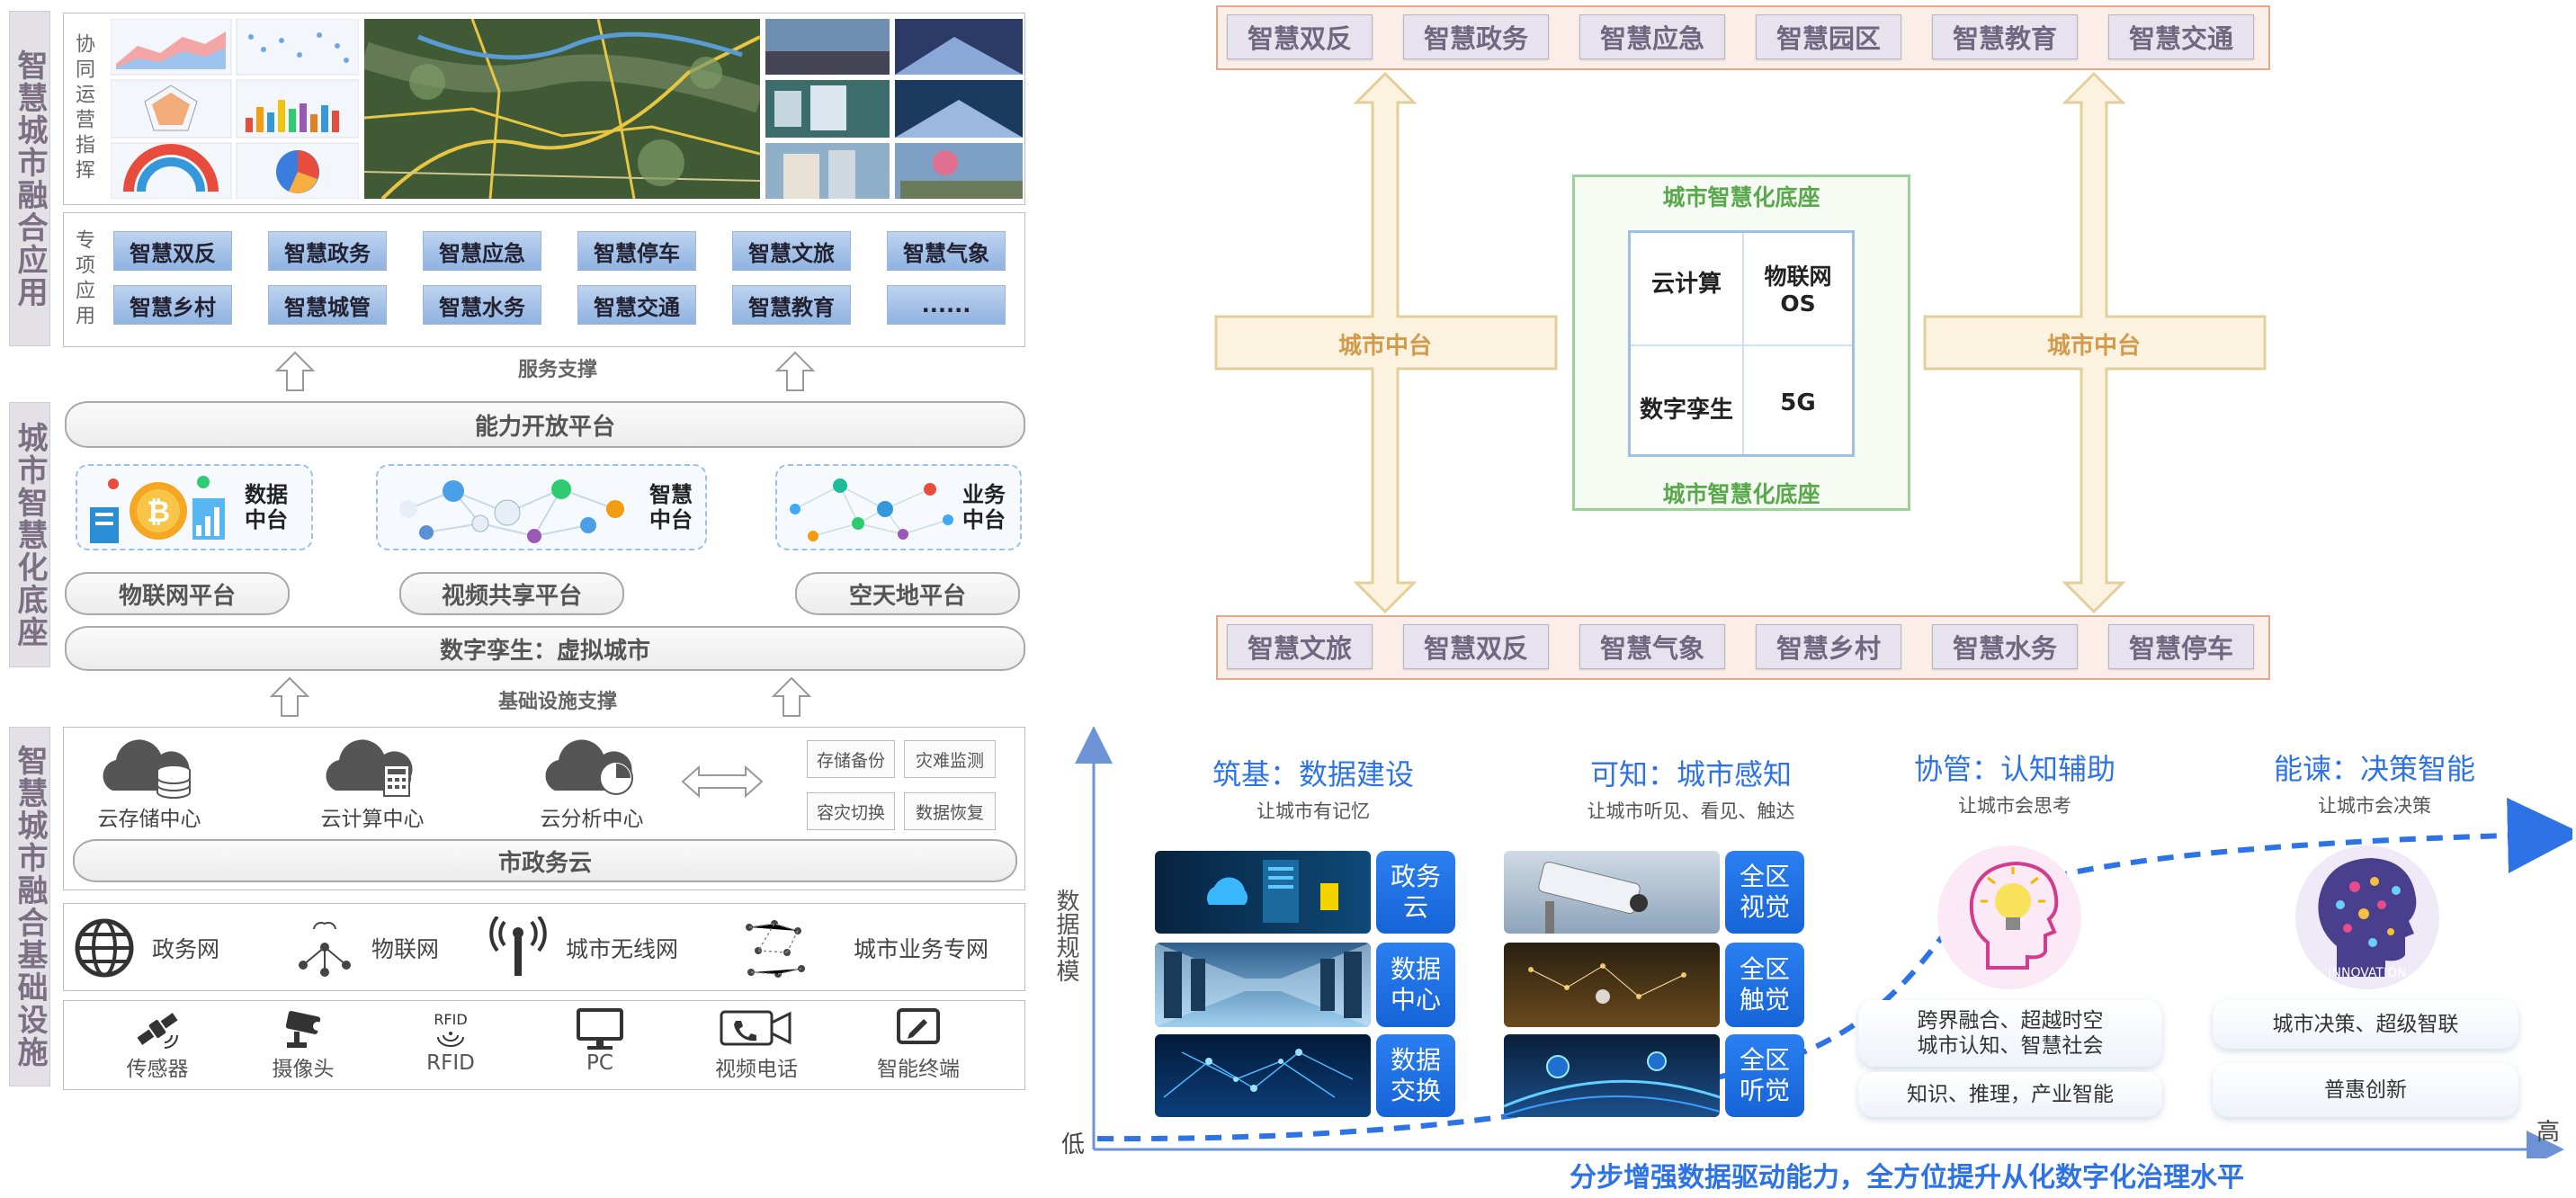  Describe the element at coordinates (636, 251) in the screenshot. I see `app-button: 智慧停车` at that location.